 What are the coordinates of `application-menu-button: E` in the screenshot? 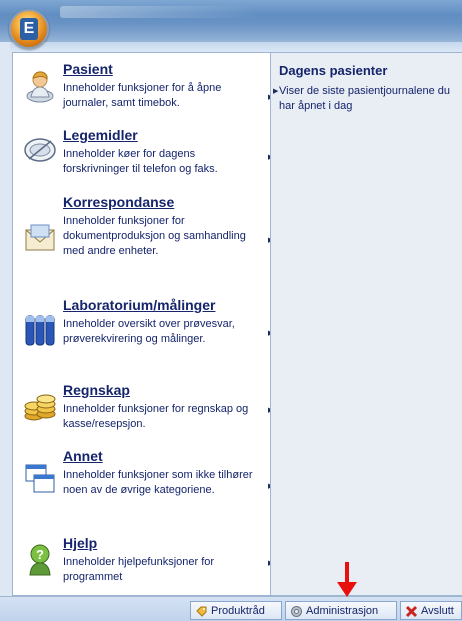 It's located at (29, 29).